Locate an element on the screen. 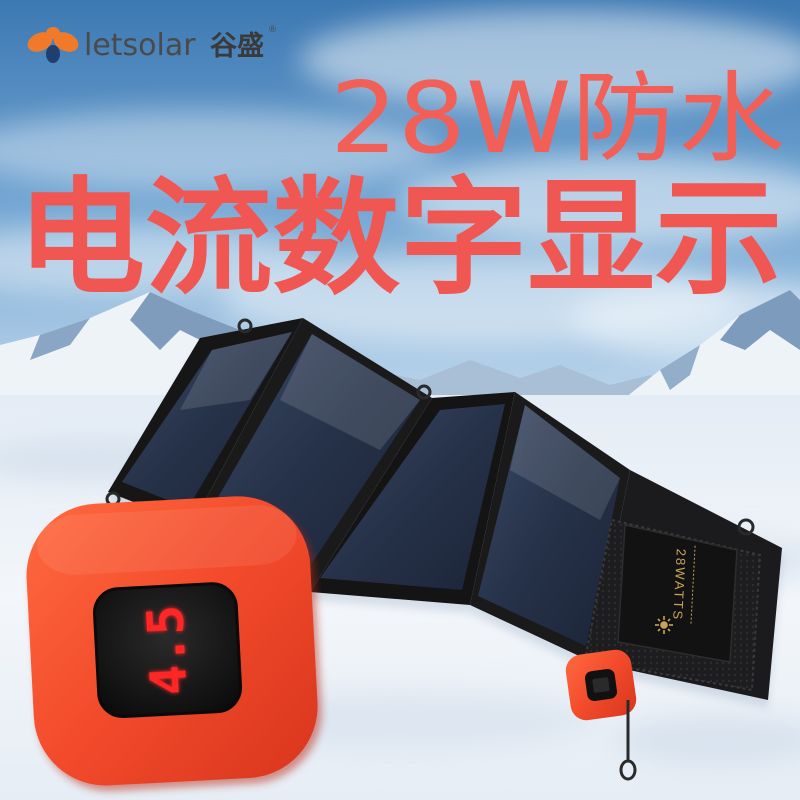  headline: 28W防水 is located at coordinates (557, 119).